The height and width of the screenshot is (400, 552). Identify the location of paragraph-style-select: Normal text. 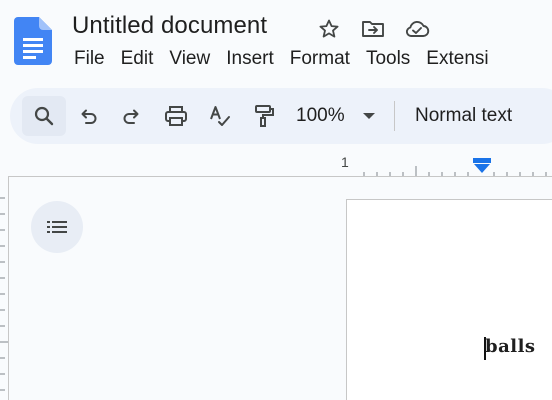
(463, 116).